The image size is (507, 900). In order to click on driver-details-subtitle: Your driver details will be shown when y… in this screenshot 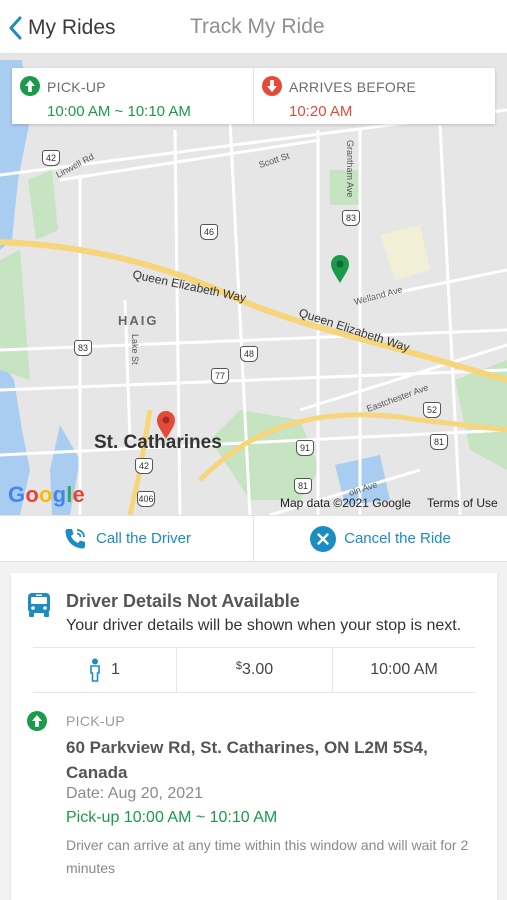, I will do `click(264, 625)`.